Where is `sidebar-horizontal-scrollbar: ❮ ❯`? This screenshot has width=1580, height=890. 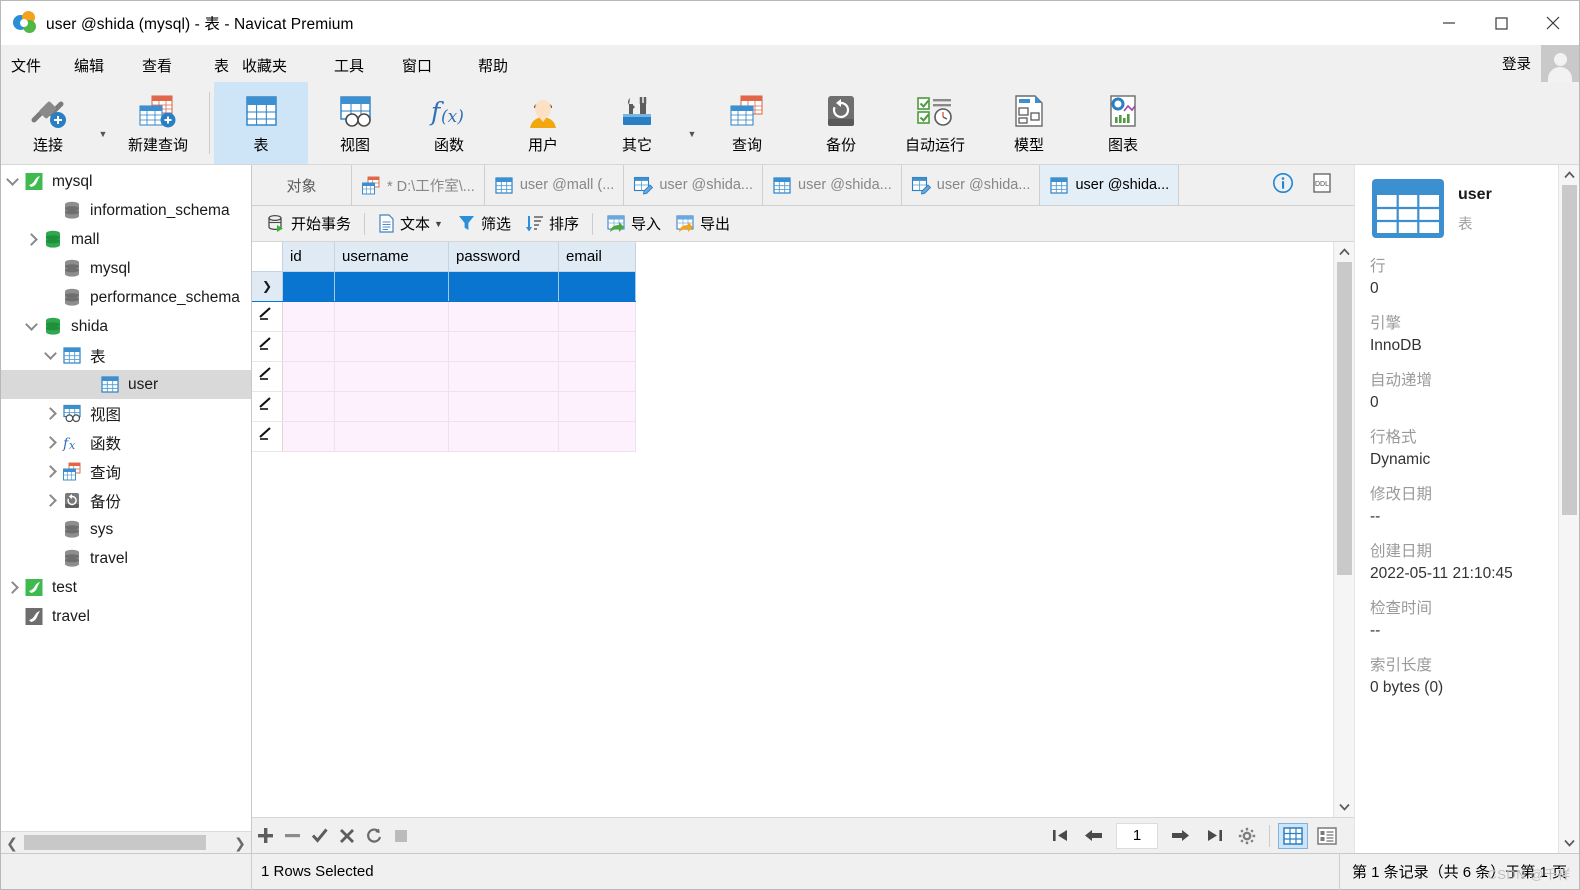 sidebar-horizontal-scrollbar: ❮ ❯ is located at coordinates (126, 842).